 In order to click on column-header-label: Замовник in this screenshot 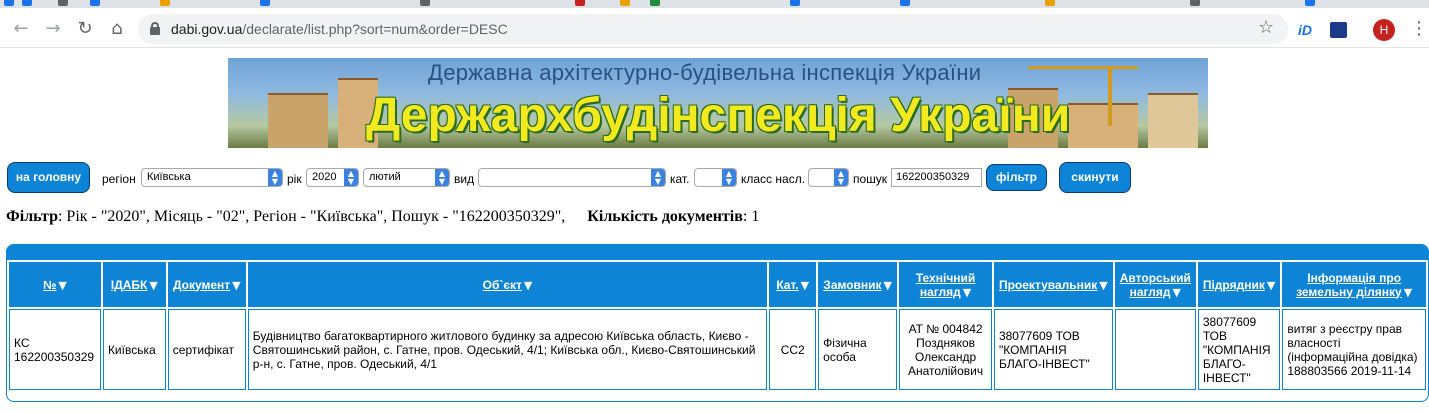, I will do `click(852, 285)`.